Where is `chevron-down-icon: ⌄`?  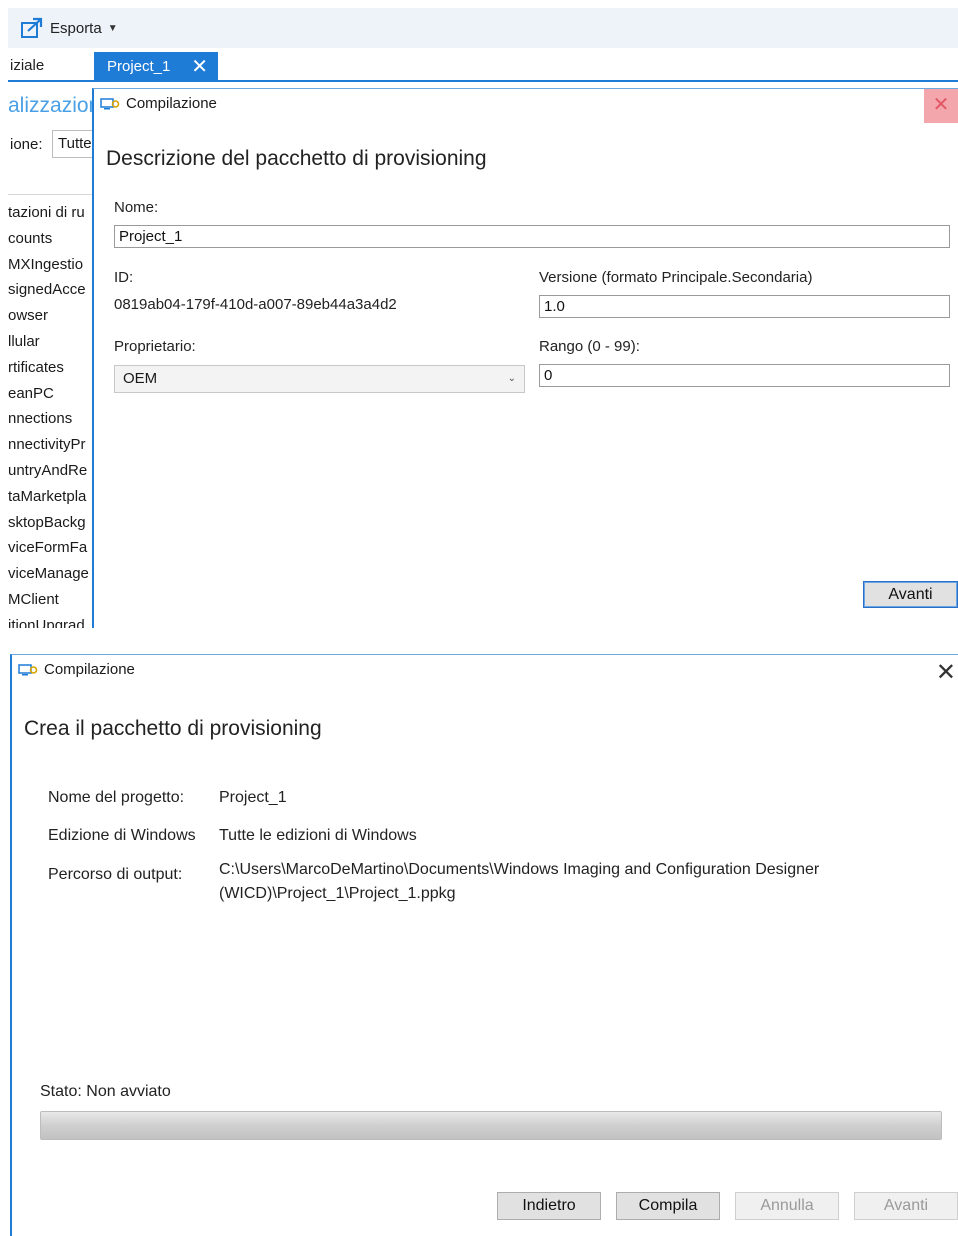 chevron-down-icon: ⌄ is located at coordinates (511, 378).